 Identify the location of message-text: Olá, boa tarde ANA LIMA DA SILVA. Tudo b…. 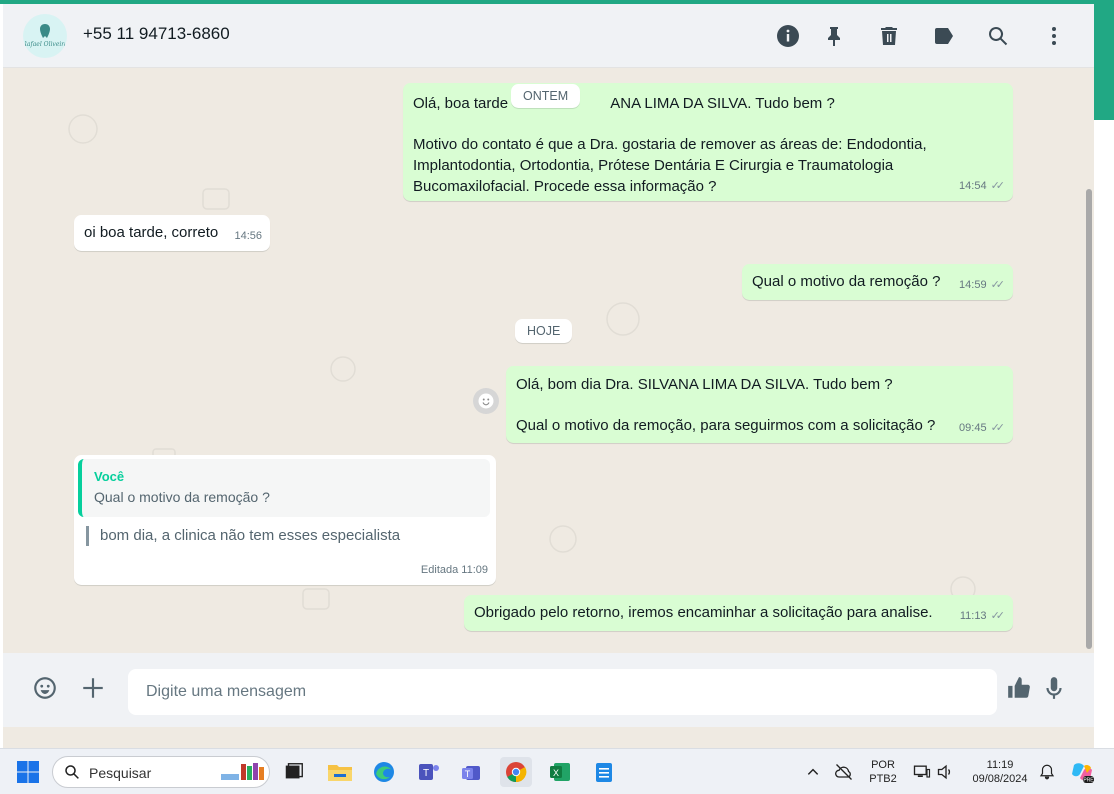
(624, 103).